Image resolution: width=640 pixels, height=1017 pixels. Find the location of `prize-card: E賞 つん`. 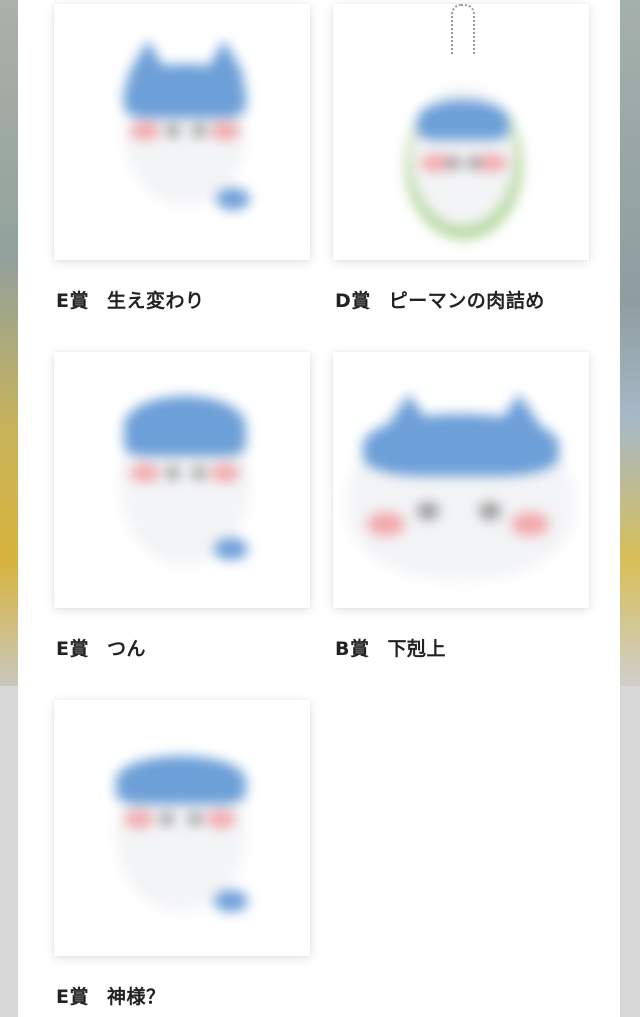

prize-card: E賞 つん is located at coordinates (182, 506).